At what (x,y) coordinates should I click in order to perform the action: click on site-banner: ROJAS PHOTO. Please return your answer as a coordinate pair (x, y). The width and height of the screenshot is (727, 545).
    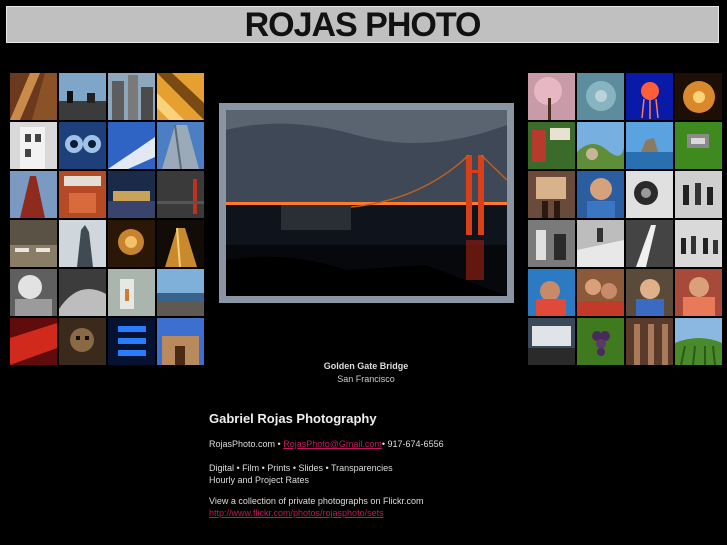
    Looking at the image, I should click on (362, 24).